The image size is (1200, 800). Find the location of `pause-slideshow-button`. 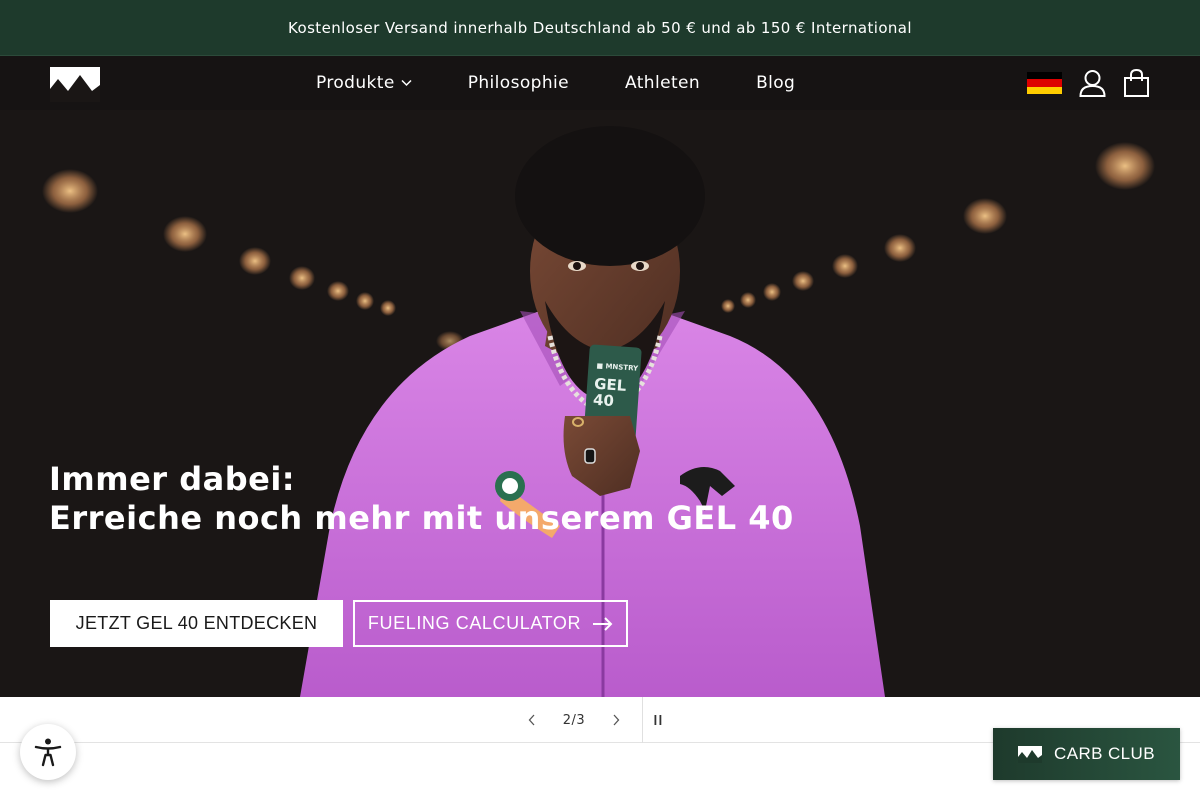

pause-slideshow-button is located at coordinates (658, 720).